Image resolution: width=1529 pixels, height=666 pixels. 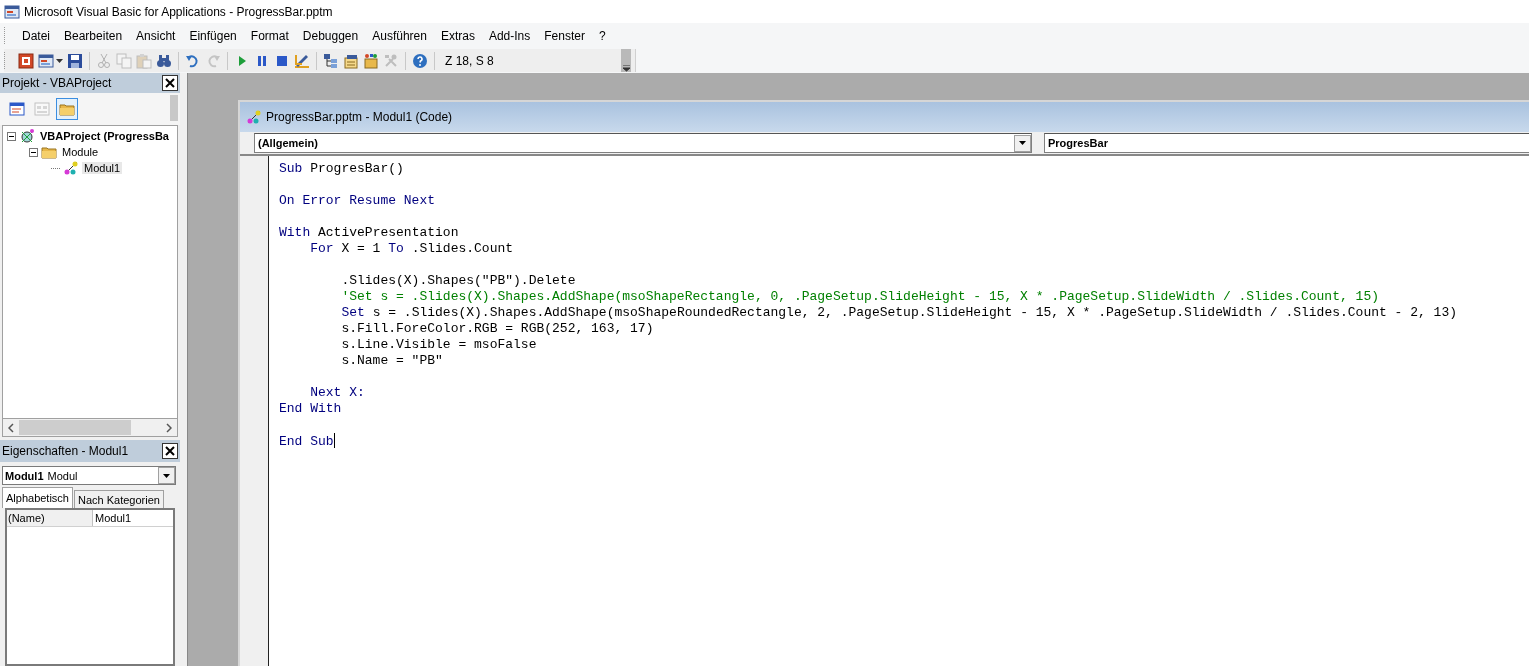 What do you see at coordinates (469, 60) in the screenshot?
I see `cursor-position: Z 18, S 8` at bounding box center [469, 60].